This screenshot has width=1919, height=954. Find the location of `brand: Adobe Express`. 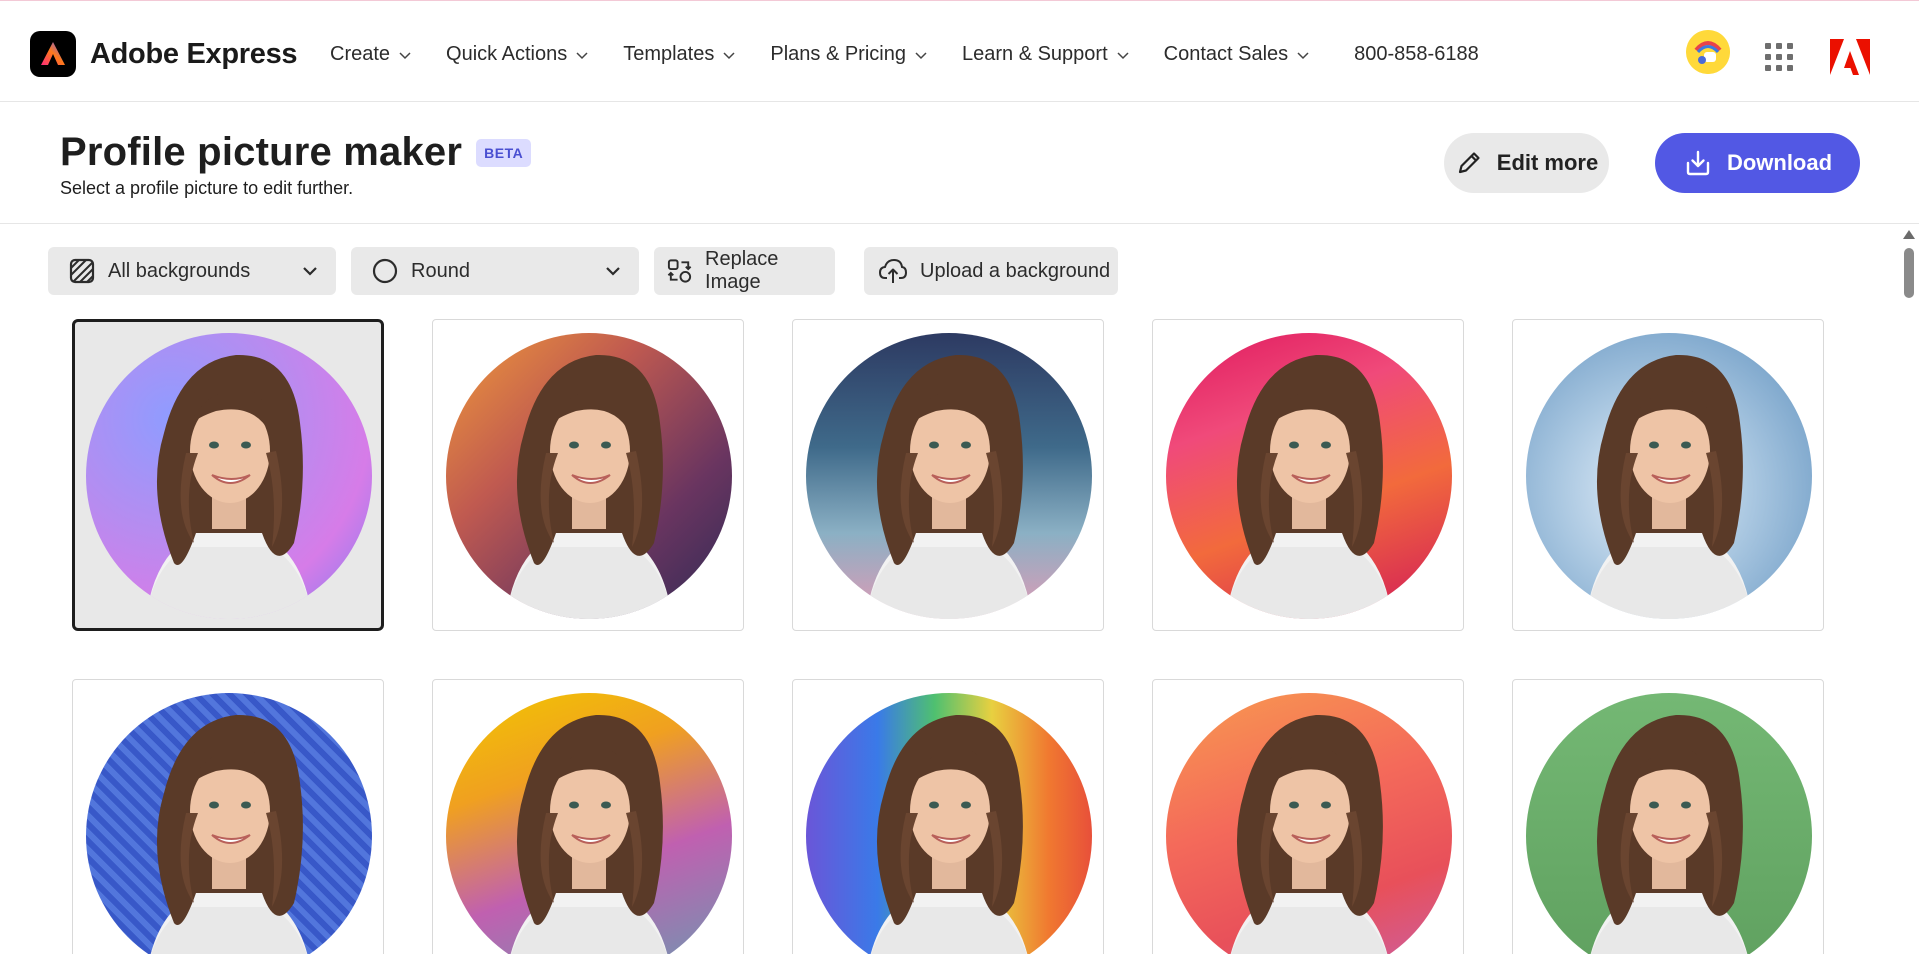

brand: Adobe Express is located at coordinates (163, 54).